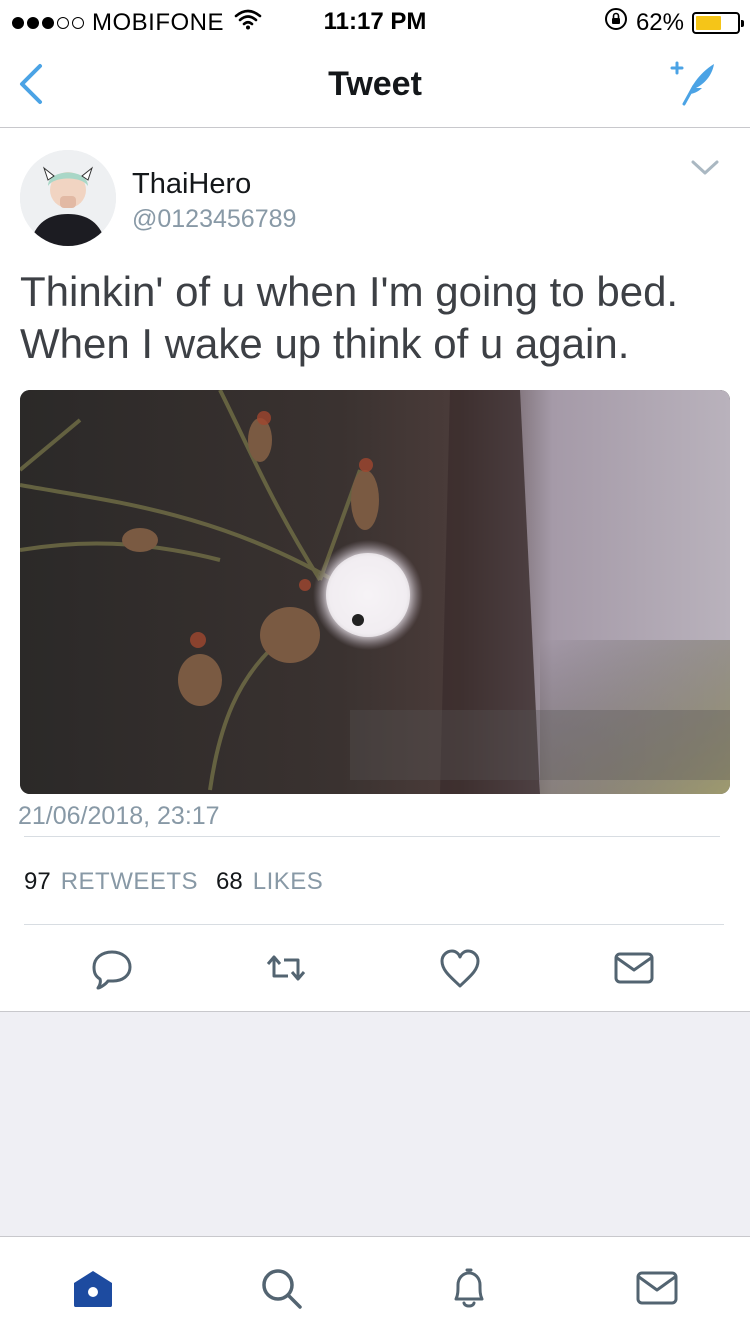 The width and height of the screenshot is (750, 1334). What do you see at coordinates (281, 1288) in the screenshot?
I see `search-icon` at bounding box center [281, 1288].